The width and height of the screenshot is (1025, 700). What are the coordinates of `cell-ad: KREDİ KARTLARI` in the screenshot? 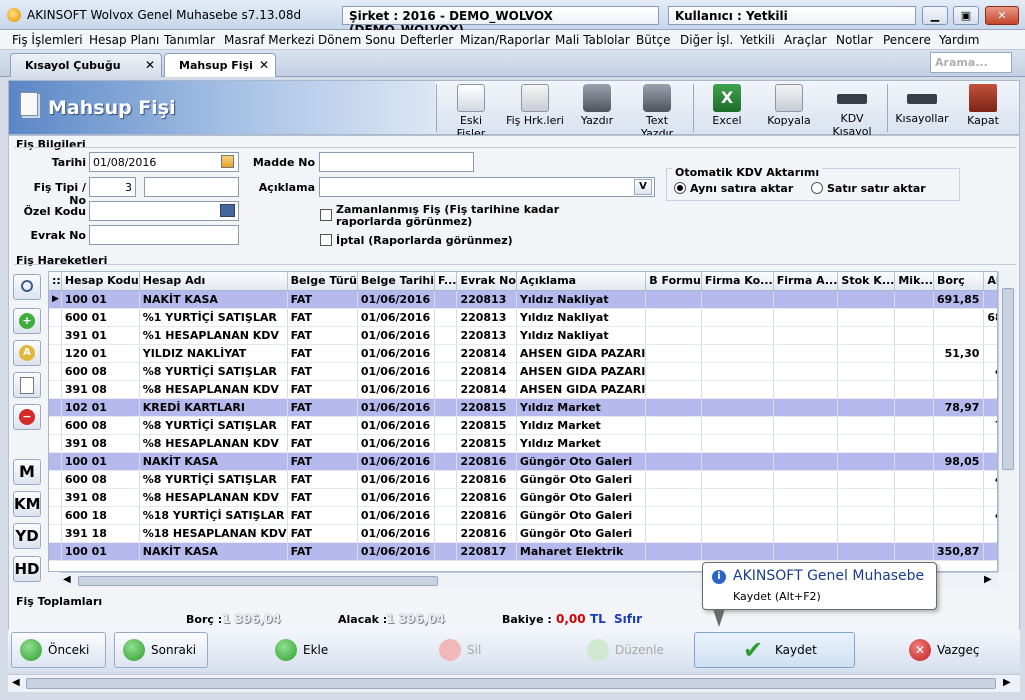 It's located at (213, 407).